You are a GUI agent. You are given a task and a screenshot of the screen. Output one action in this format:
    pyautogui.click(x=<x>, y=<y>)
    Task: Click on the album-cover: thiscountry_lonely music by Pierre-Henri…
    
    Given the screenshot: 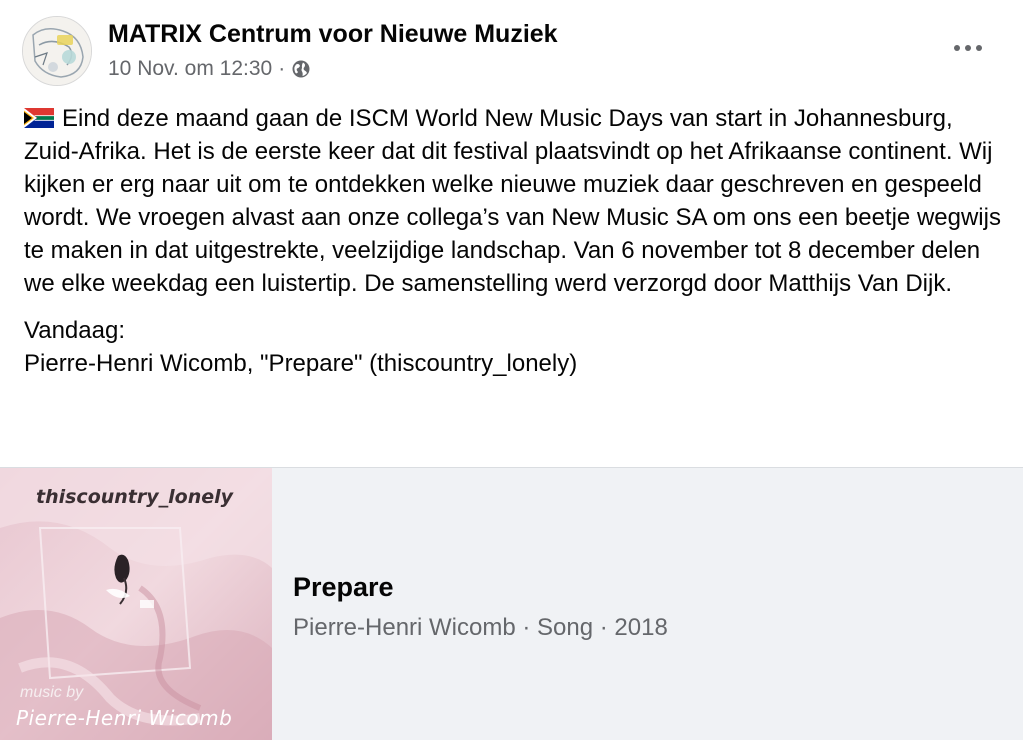 What is the action you would take?
    pyautogui.click(x=136, y=604)
    